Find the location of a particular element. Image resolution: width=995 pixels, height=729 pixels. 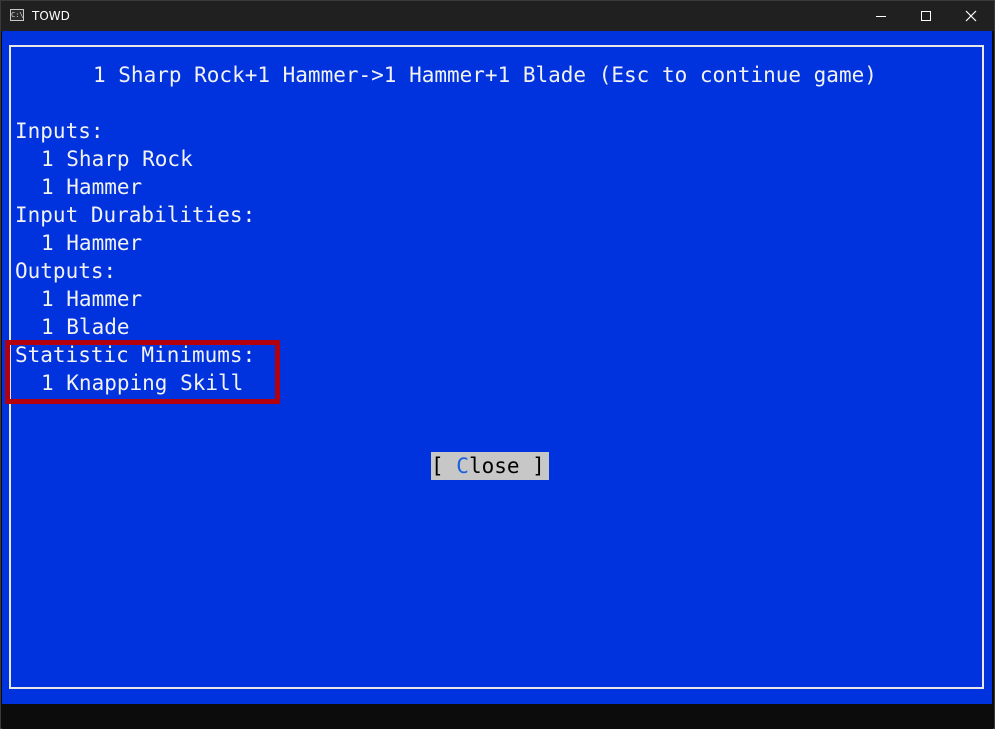

input-item: 1 Sharp Rock is located at coordinates (117, 159).